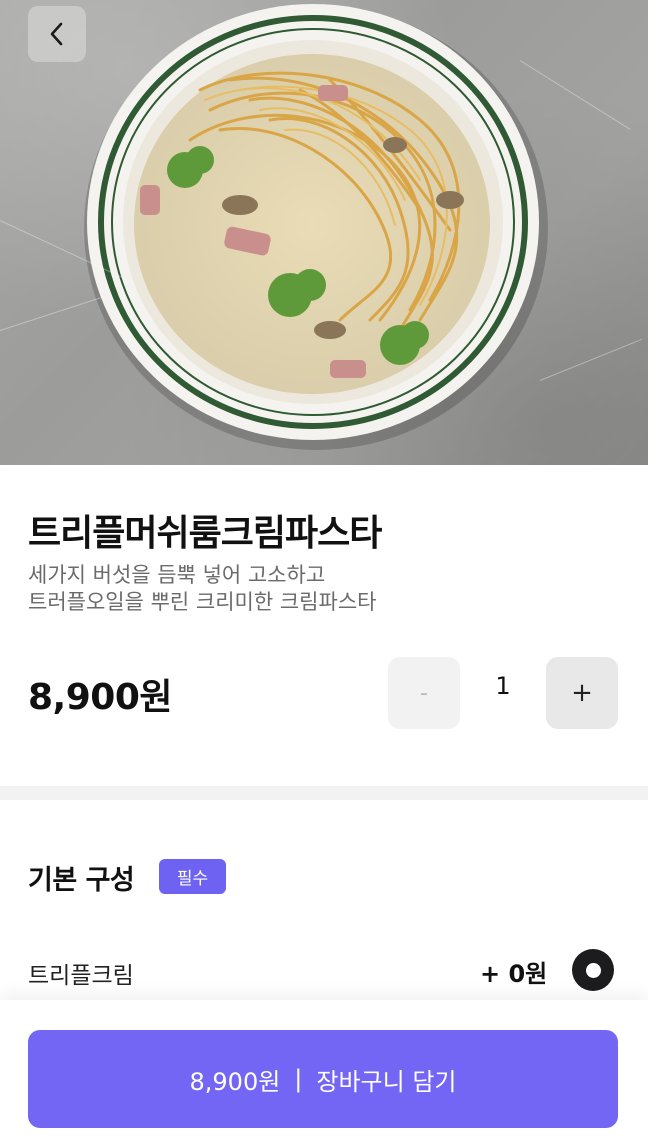  Describe the element at coordinates (81, 976) in the screenshot. I see `option-name: 트리플크림` at that location.